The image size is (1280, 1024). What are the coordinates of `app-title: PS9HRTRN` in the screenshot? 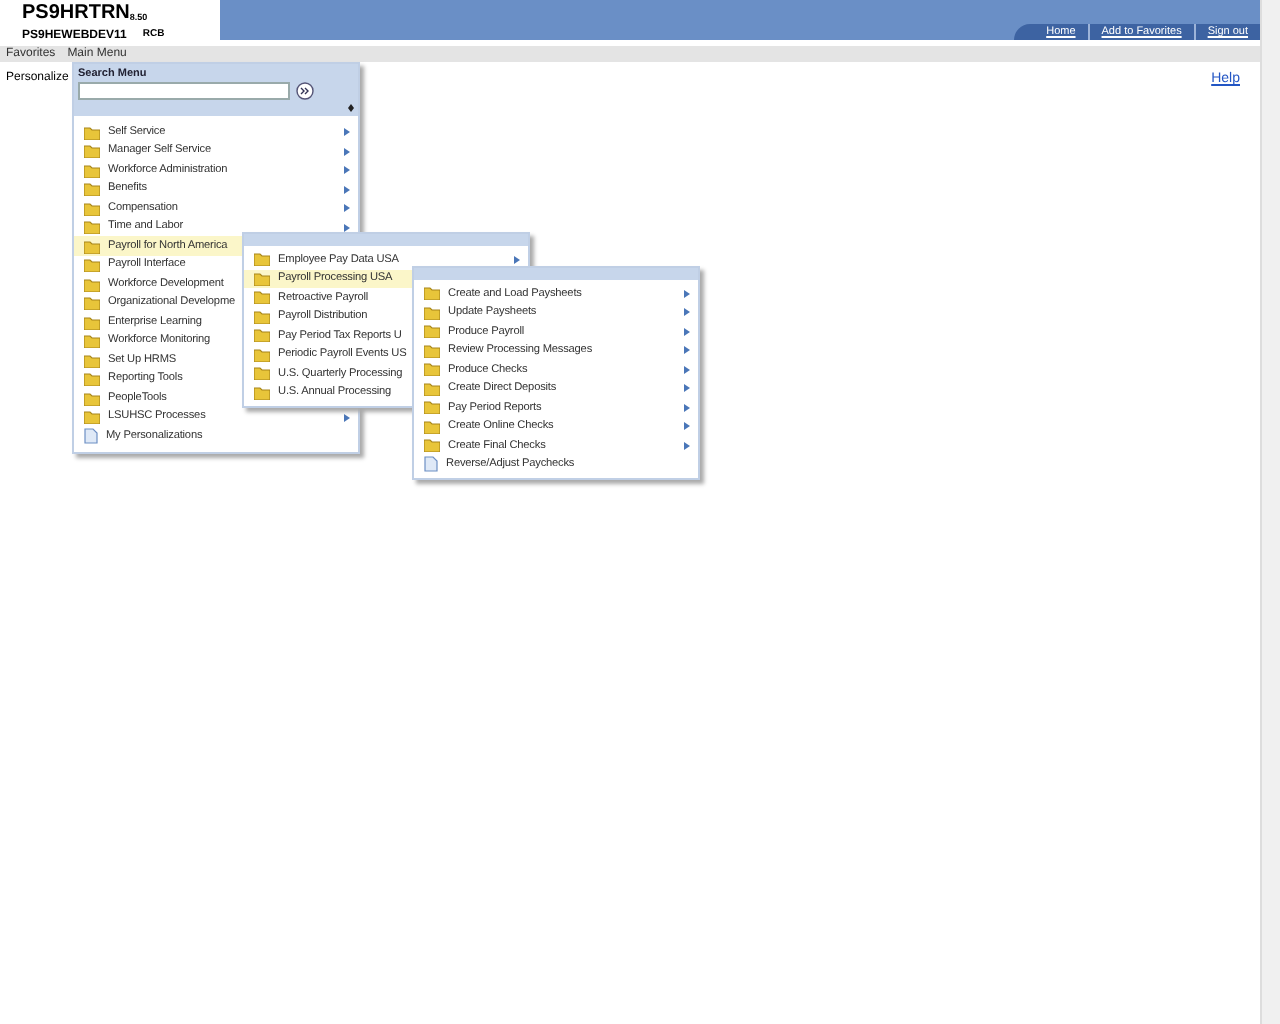 It's located at (76, 14).